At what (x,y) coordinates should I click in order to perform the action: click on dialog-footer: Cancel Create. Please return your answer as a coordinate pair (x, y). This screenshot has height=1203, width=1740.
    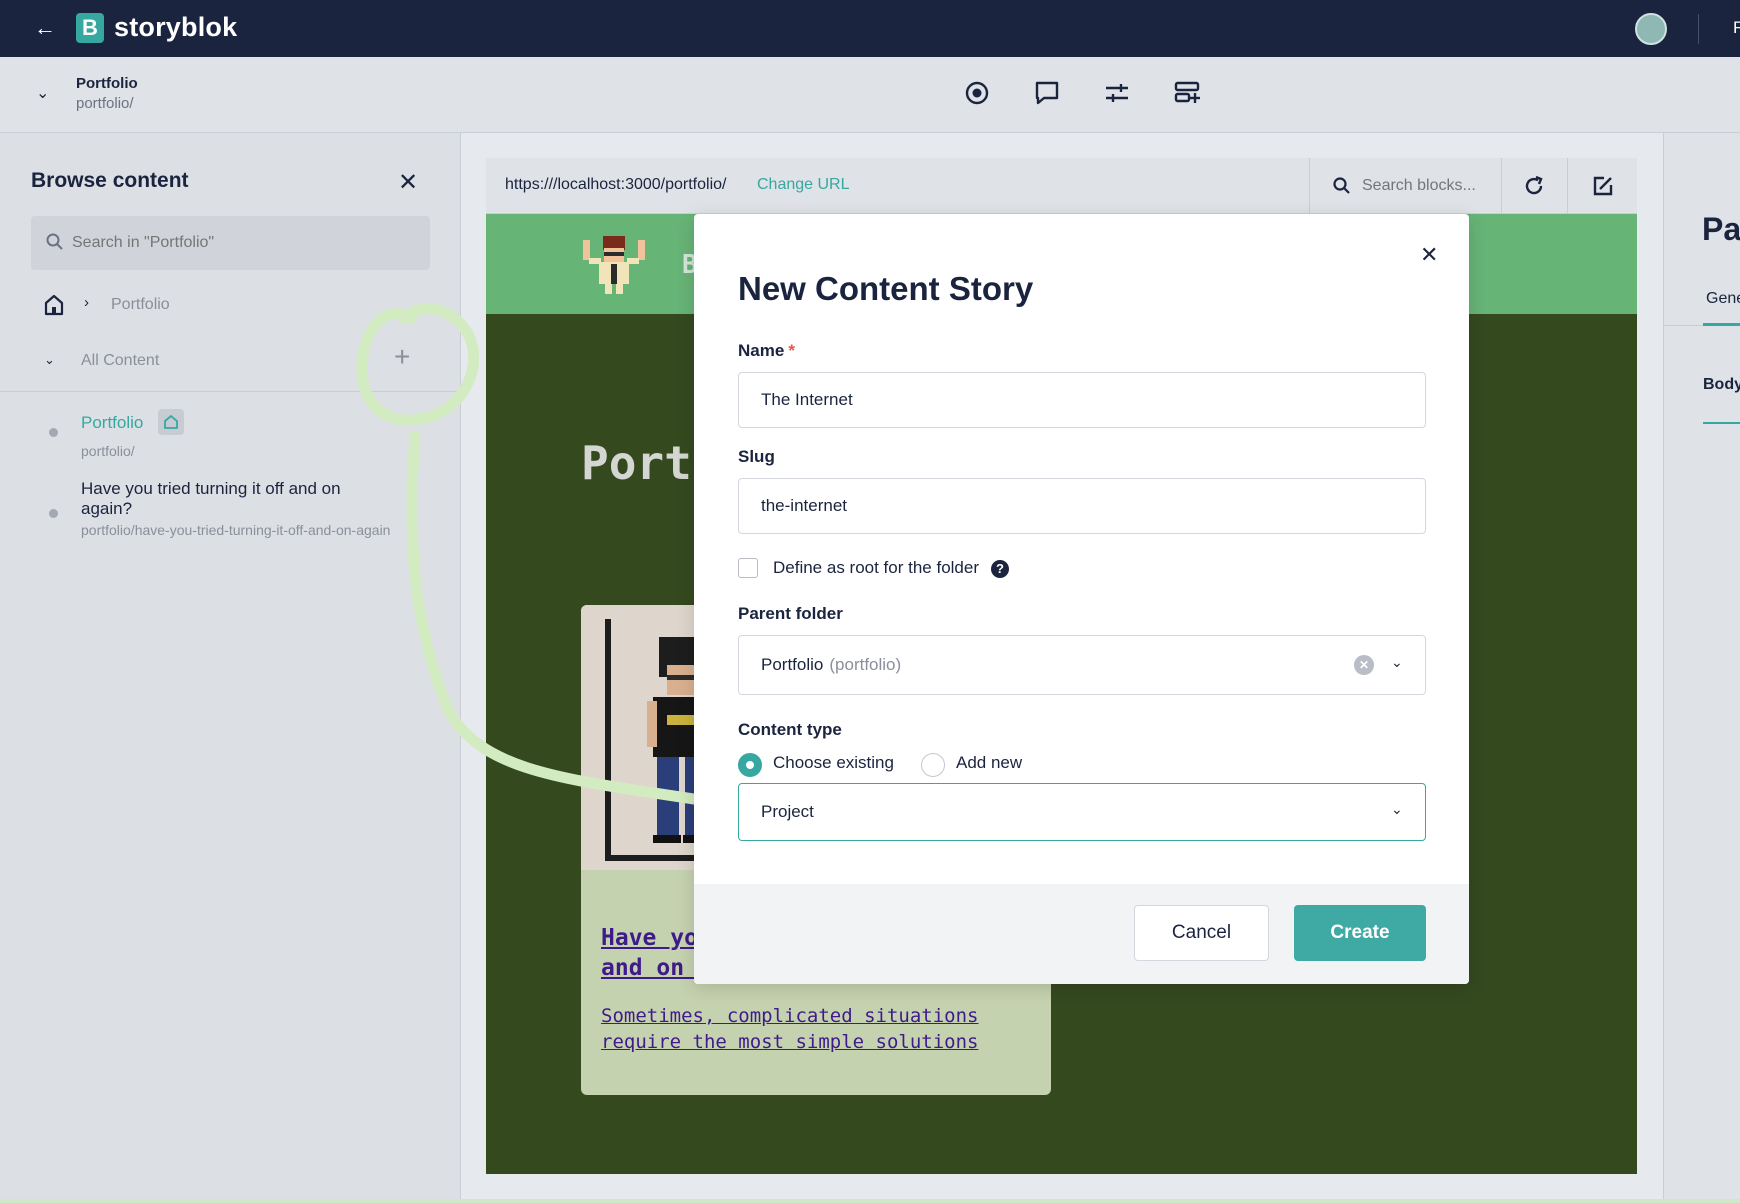
    Looking at the image, I should click on (1081, 934).